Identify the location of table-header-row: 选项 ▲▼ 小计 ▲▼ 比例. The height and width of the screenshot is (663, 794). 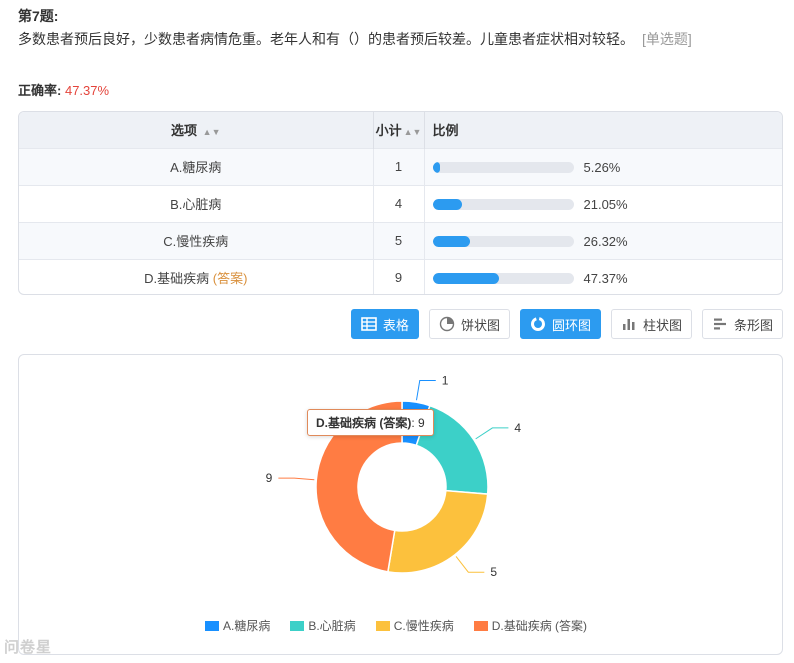
(400, 130).